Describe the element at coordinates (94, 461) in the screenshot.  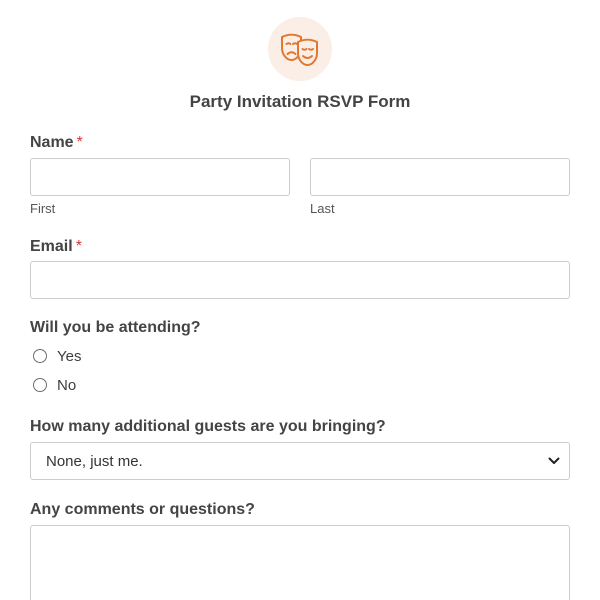
I see `guests-select-value: None, just me.` at that location.